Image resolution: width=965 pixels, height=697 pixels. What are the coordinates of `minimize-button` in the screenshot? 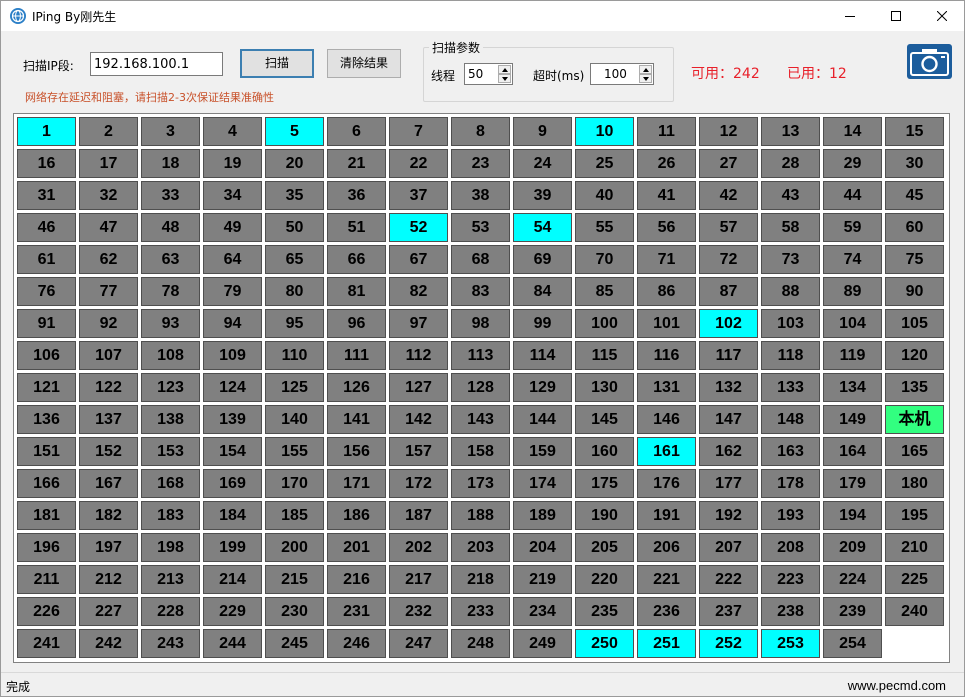 It's located at (850, 16).